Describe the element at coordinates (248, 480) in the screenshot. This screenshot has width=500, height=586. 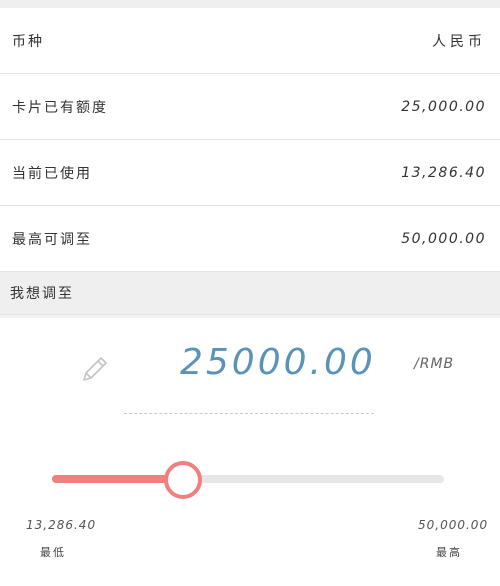
I see `limit-slider-track` at that location.